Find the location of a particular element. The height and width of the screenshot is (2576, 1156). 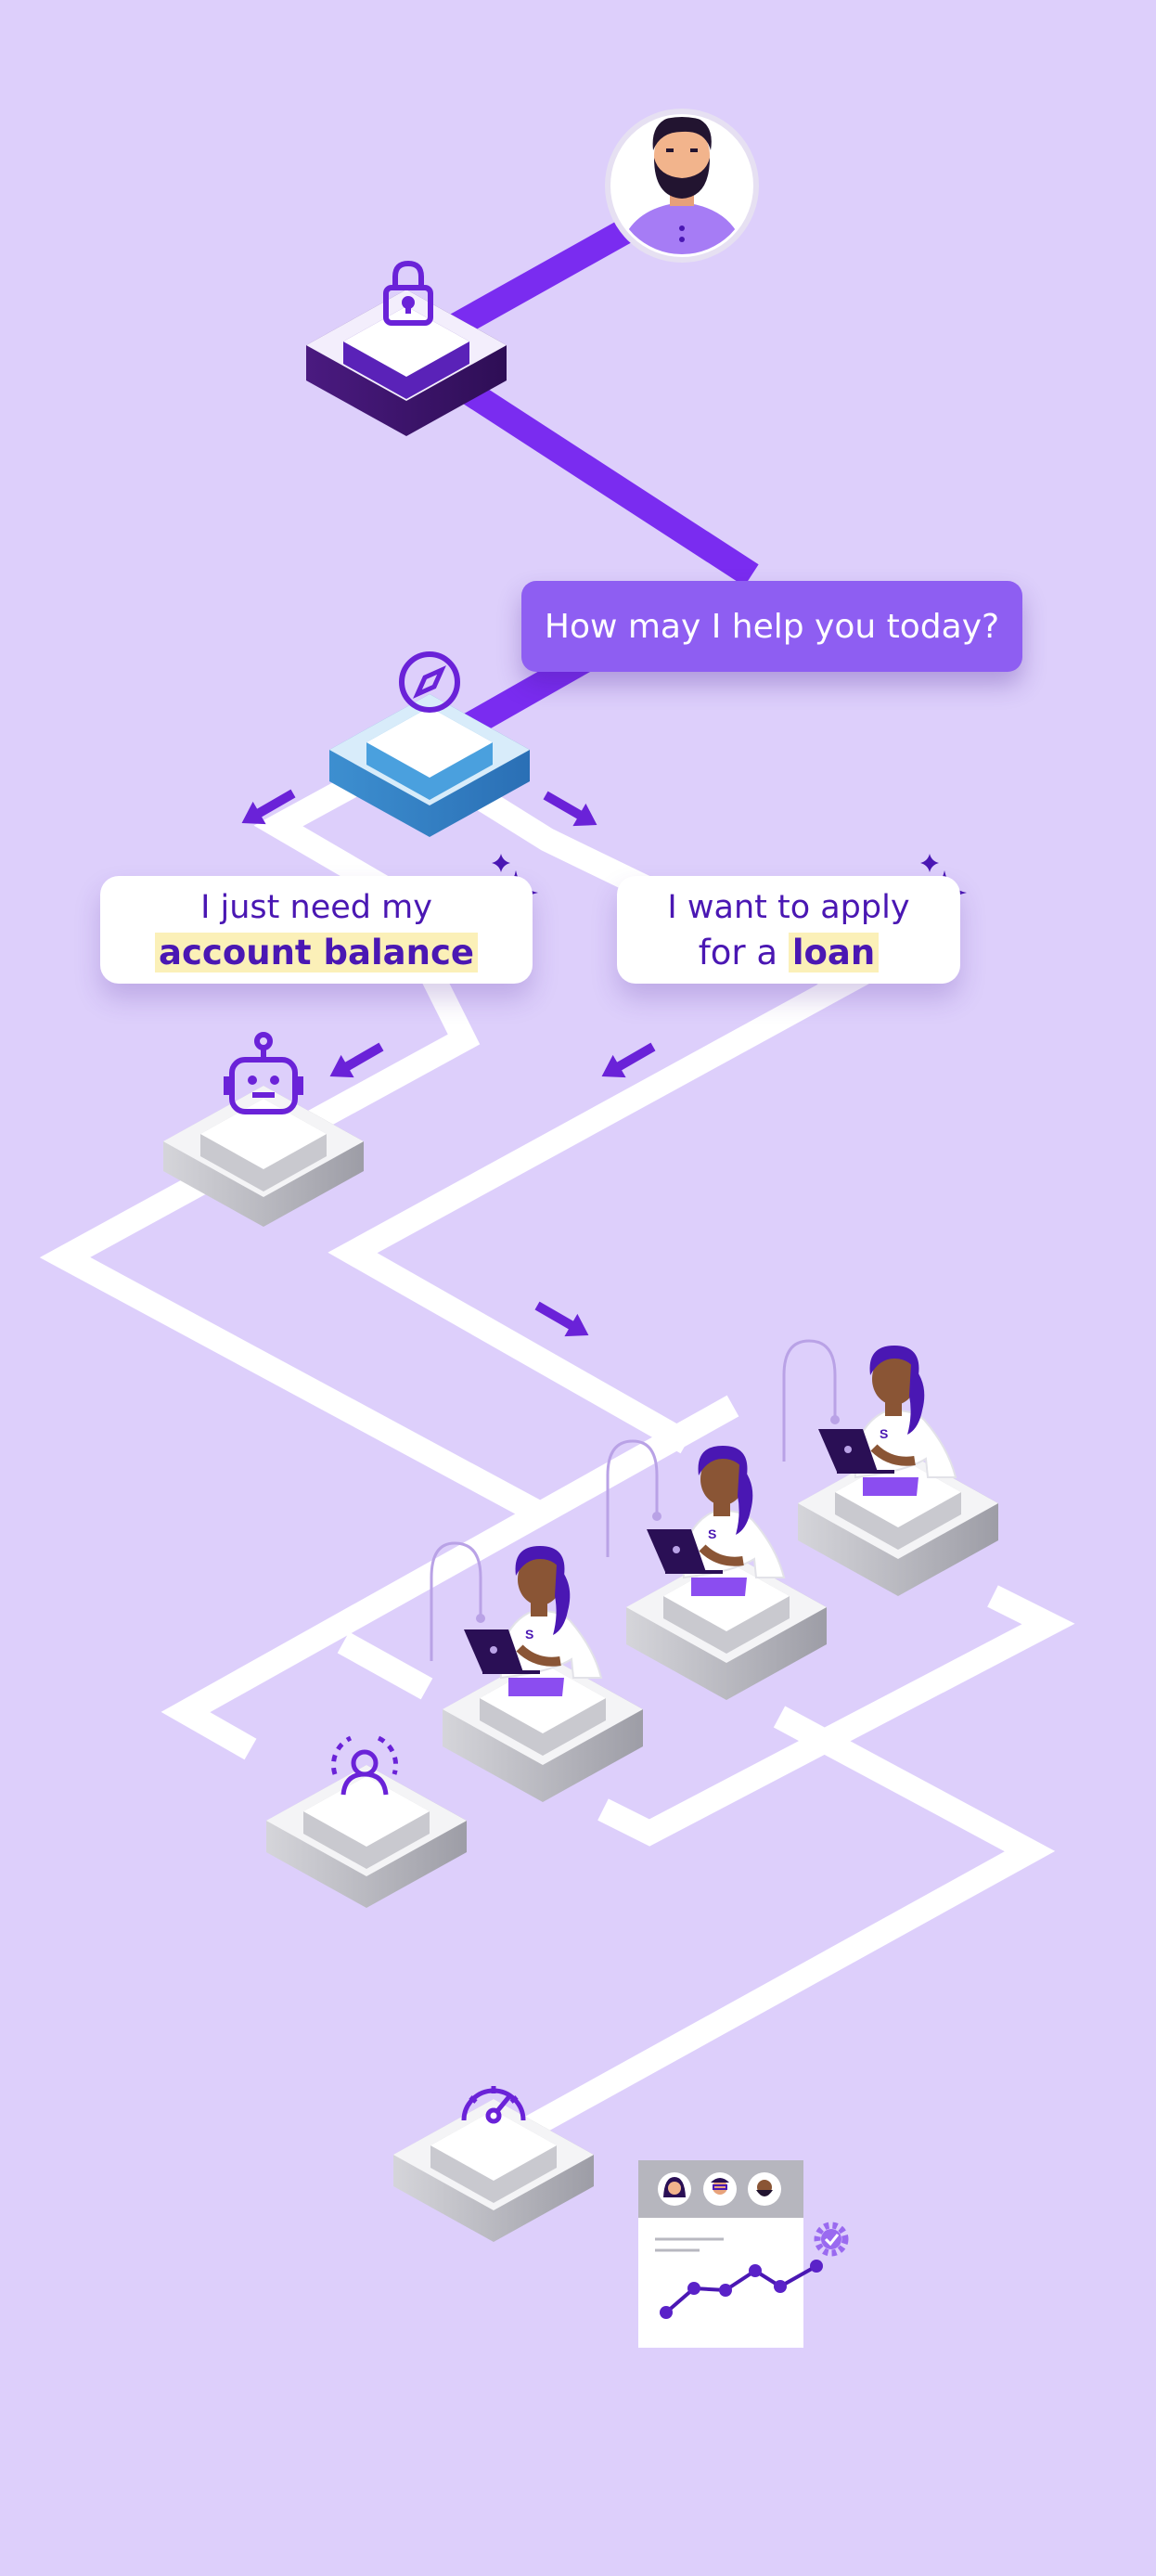

greeting-bubble: How may I help you today? is located at coordinates (771, 626).